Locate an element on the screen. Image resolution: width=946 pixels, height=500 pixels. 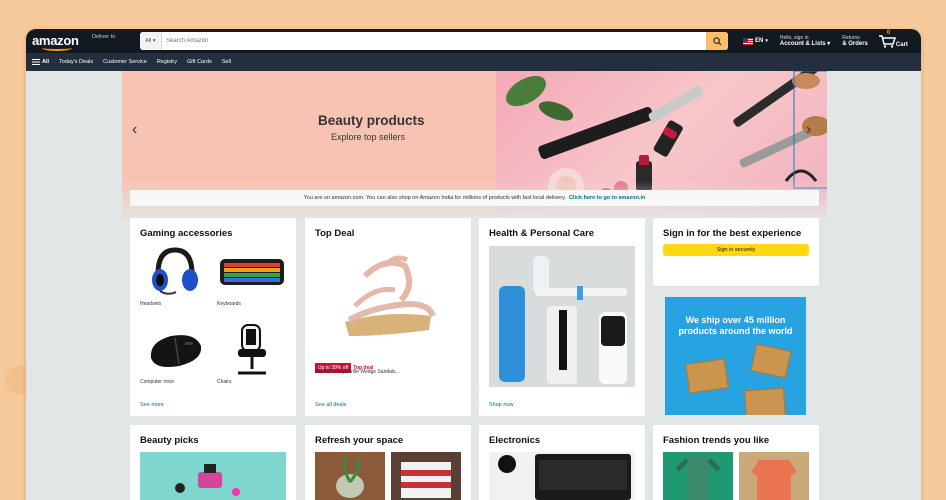
hero-title: Beauty products is located at coordinates (371, 120).